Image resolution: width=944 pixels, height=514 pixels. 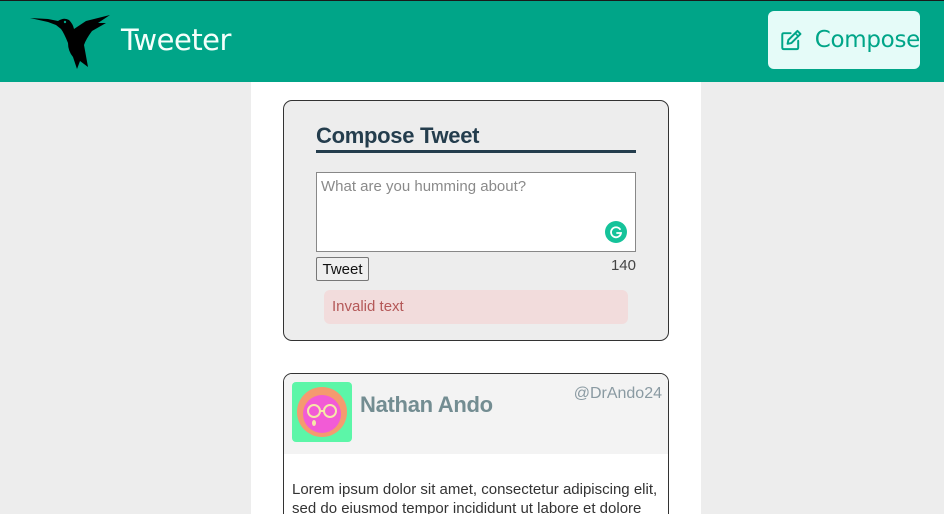 What do you see at coordinates (623, 265) in the screenshot?
I see `character-counter: 140` at bounding box center [623, 265].